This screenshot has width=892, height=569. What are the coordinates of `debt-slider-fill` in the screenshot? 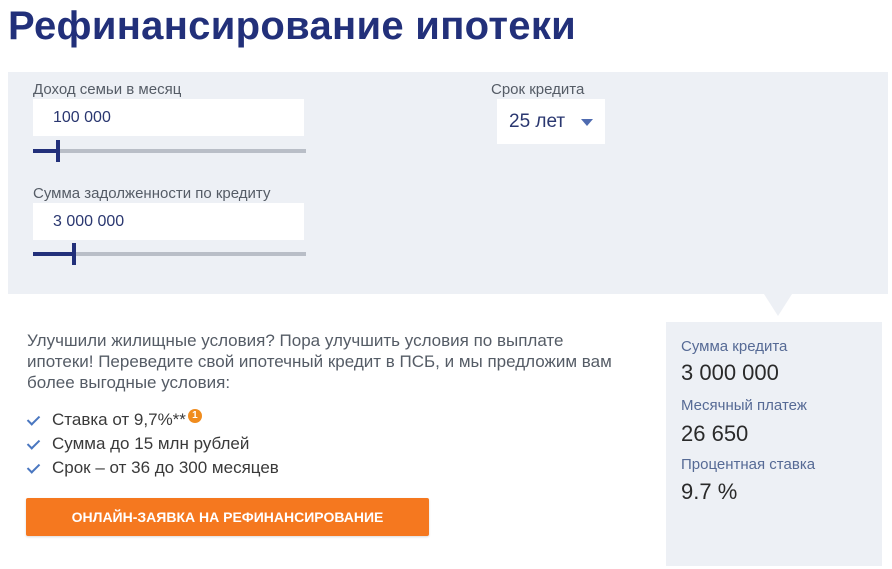 It's located at (53, 254).